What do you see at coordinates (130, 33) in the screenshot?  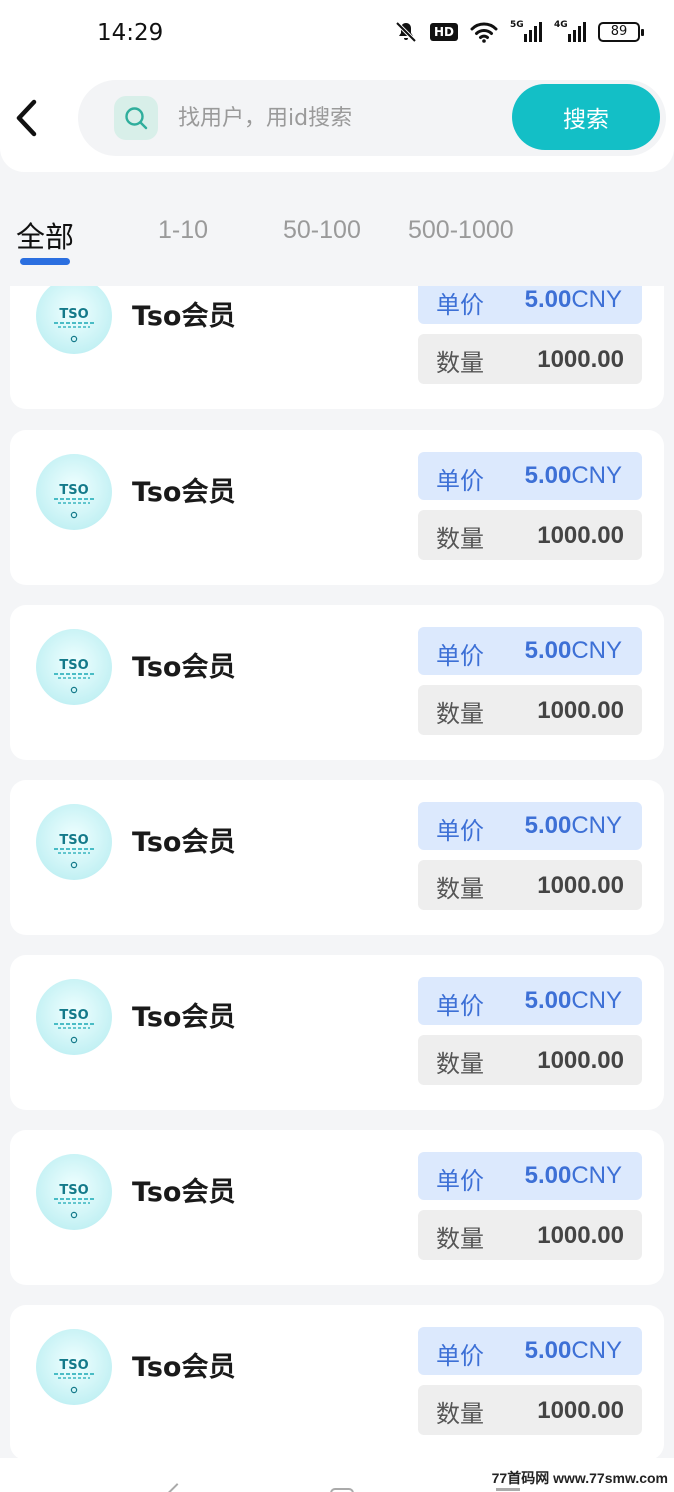 I see `status-time: 14:29` at bounding box center [130, 33].